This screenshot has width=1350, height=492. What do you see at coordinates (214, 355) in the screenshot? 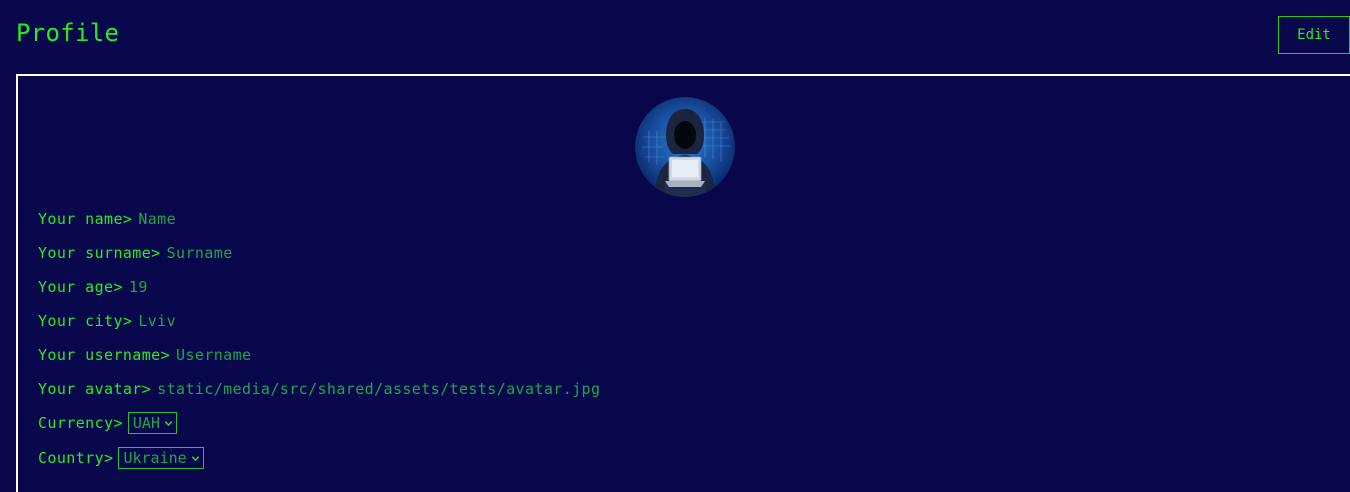
I see `username-value: Username` at bounding box center [214, 355].